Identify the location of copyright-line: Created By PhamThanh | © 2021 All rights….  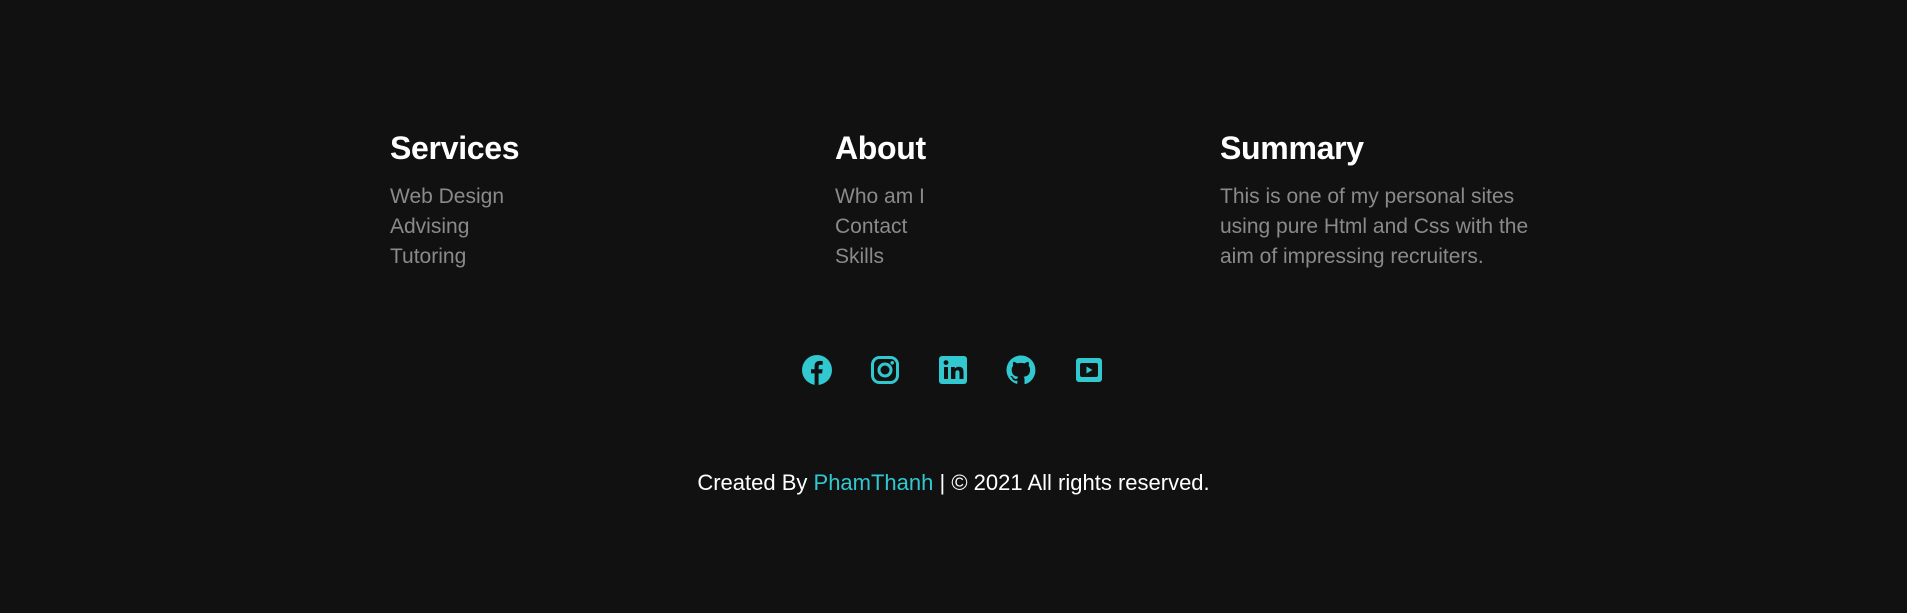
(953, 483).